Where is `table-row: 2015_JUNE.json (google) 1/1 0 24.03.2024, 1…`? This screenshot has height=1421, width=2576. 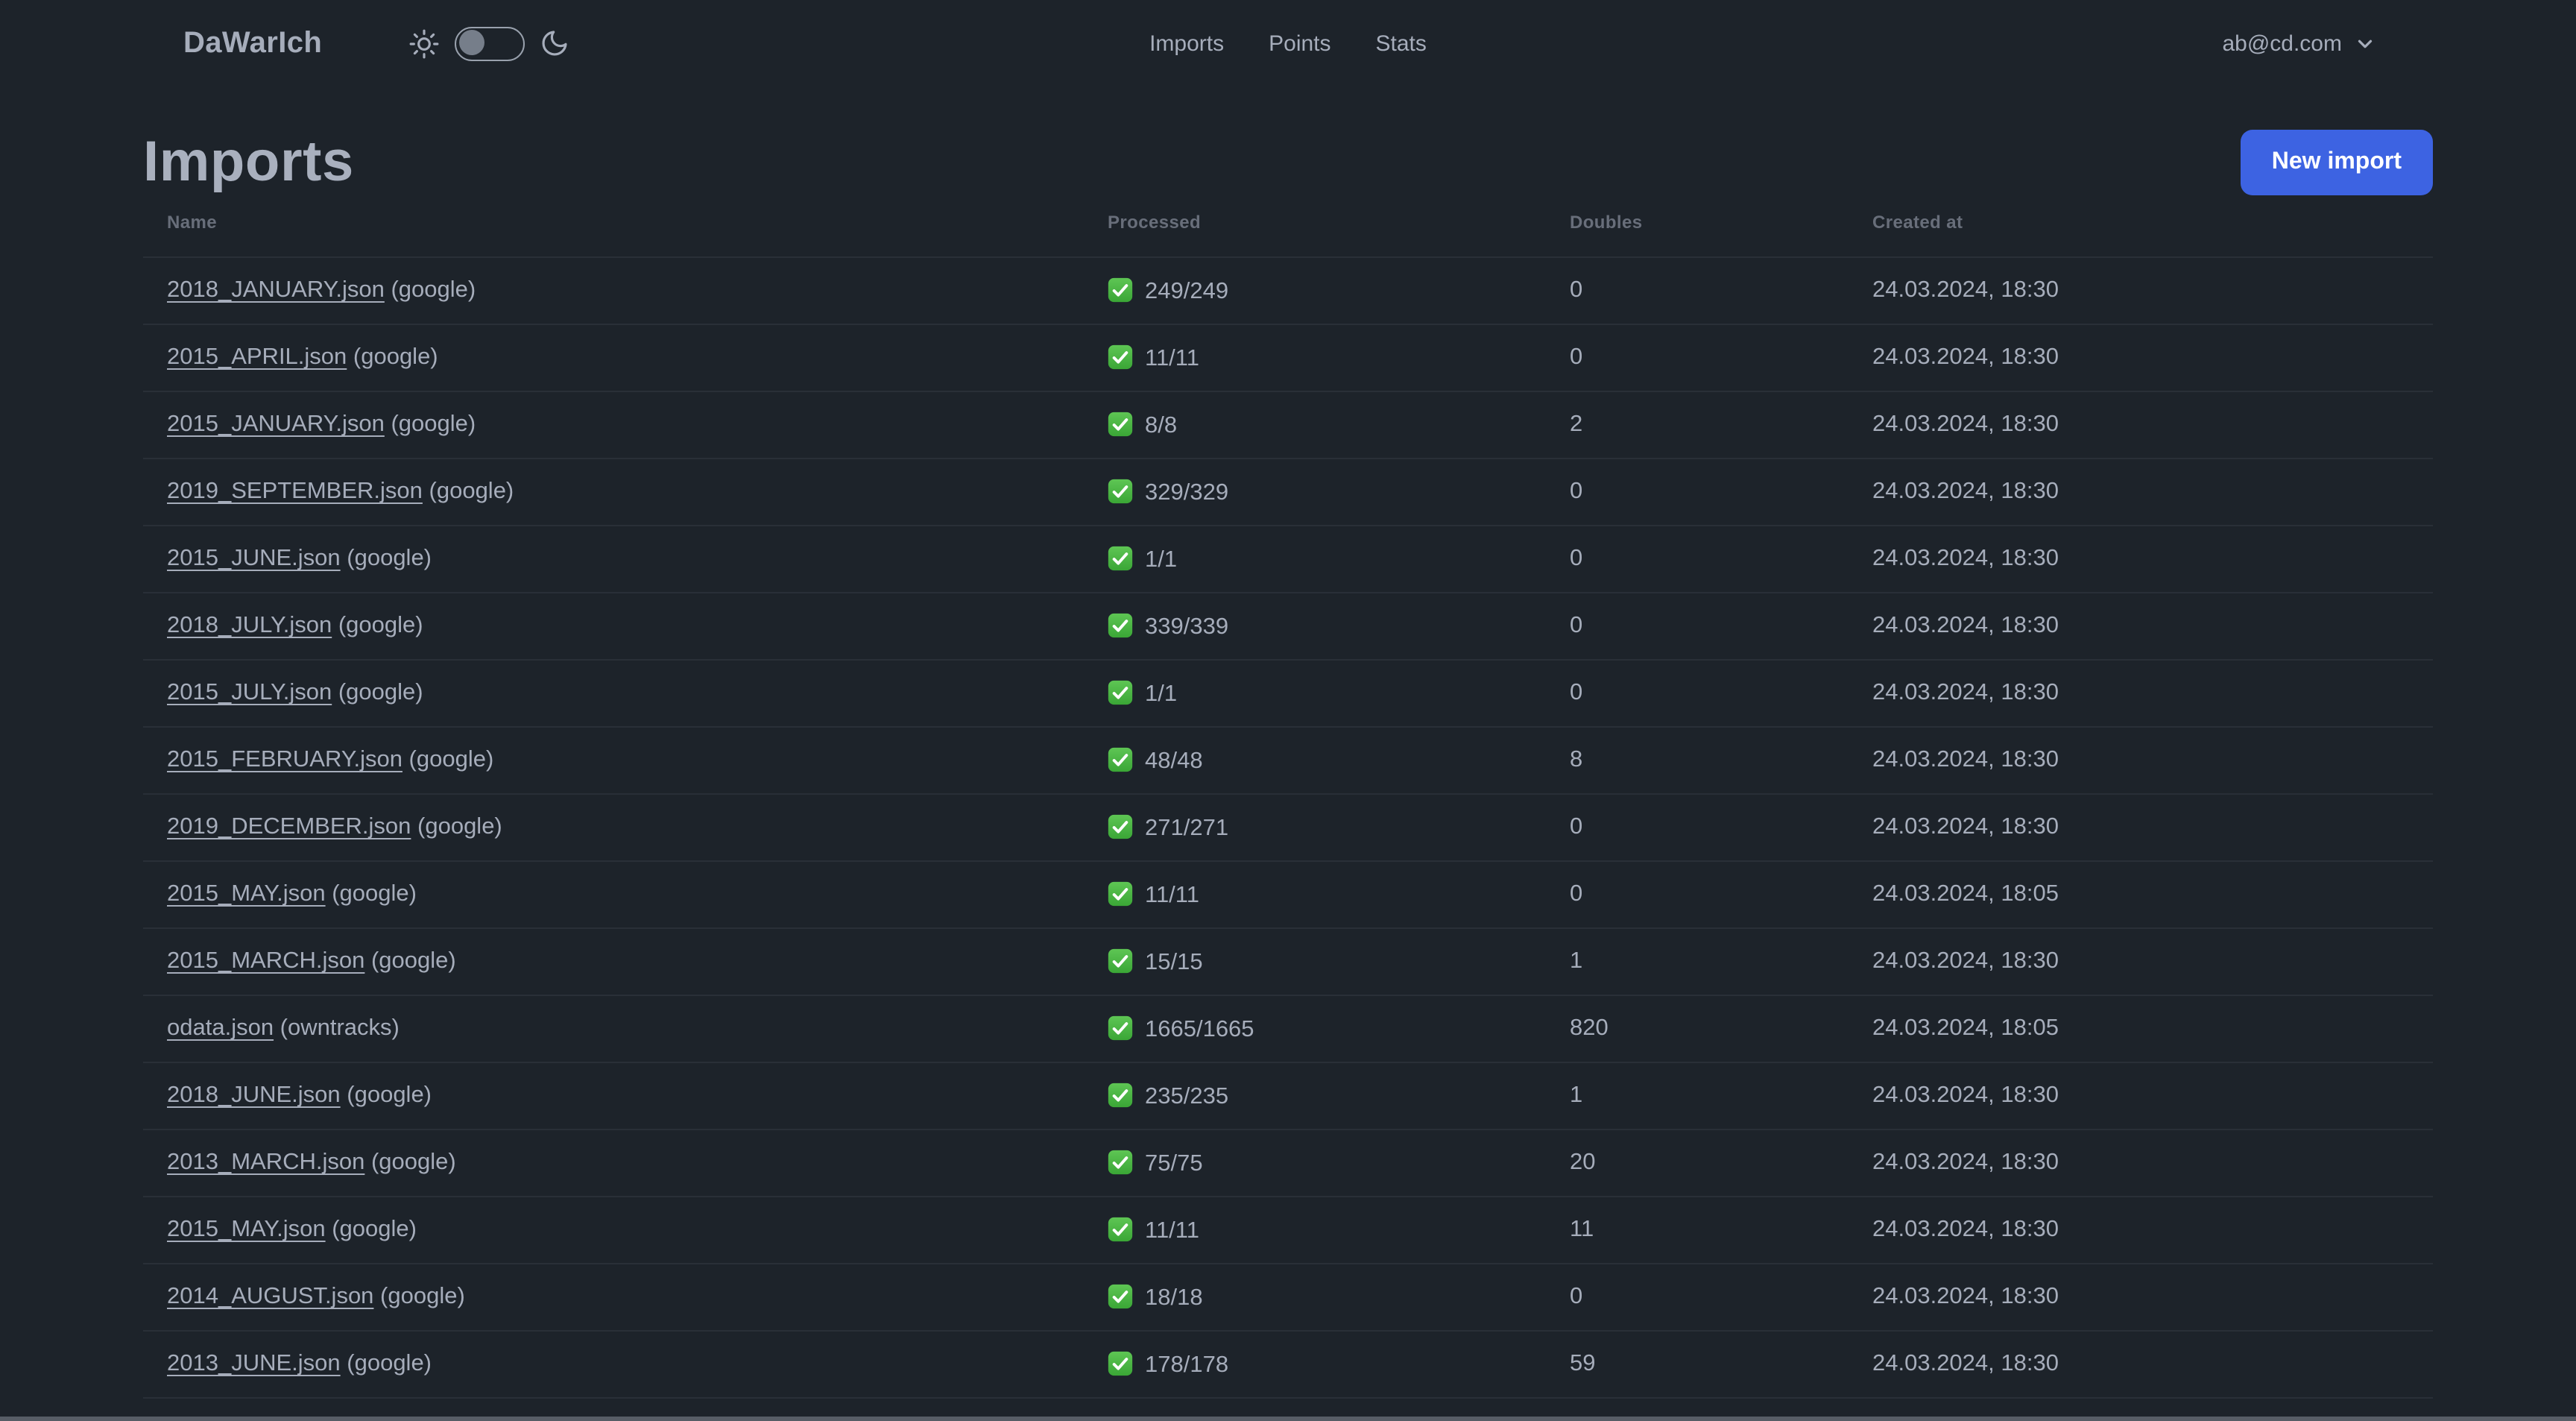
table-row: 2015_JUNE.json (google) 1/1 0 24.03.2024, 1… is located at coordinates (1288, 559).